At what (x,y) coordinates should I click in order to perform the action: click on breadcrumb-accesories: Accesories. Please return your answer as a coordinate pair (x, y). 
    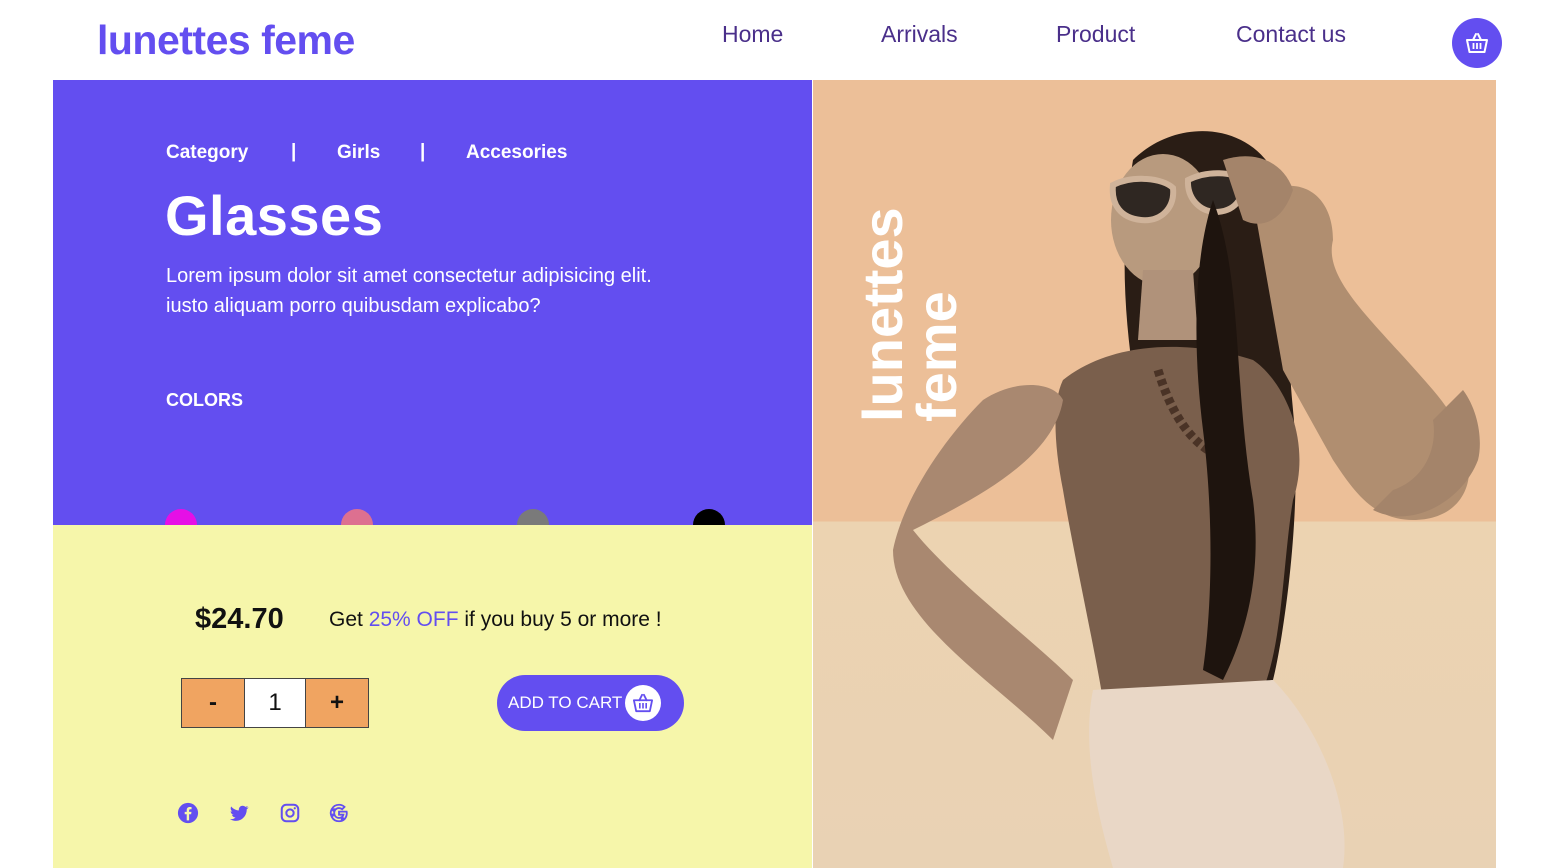
    Looking at the image, I should click on (516, 153).